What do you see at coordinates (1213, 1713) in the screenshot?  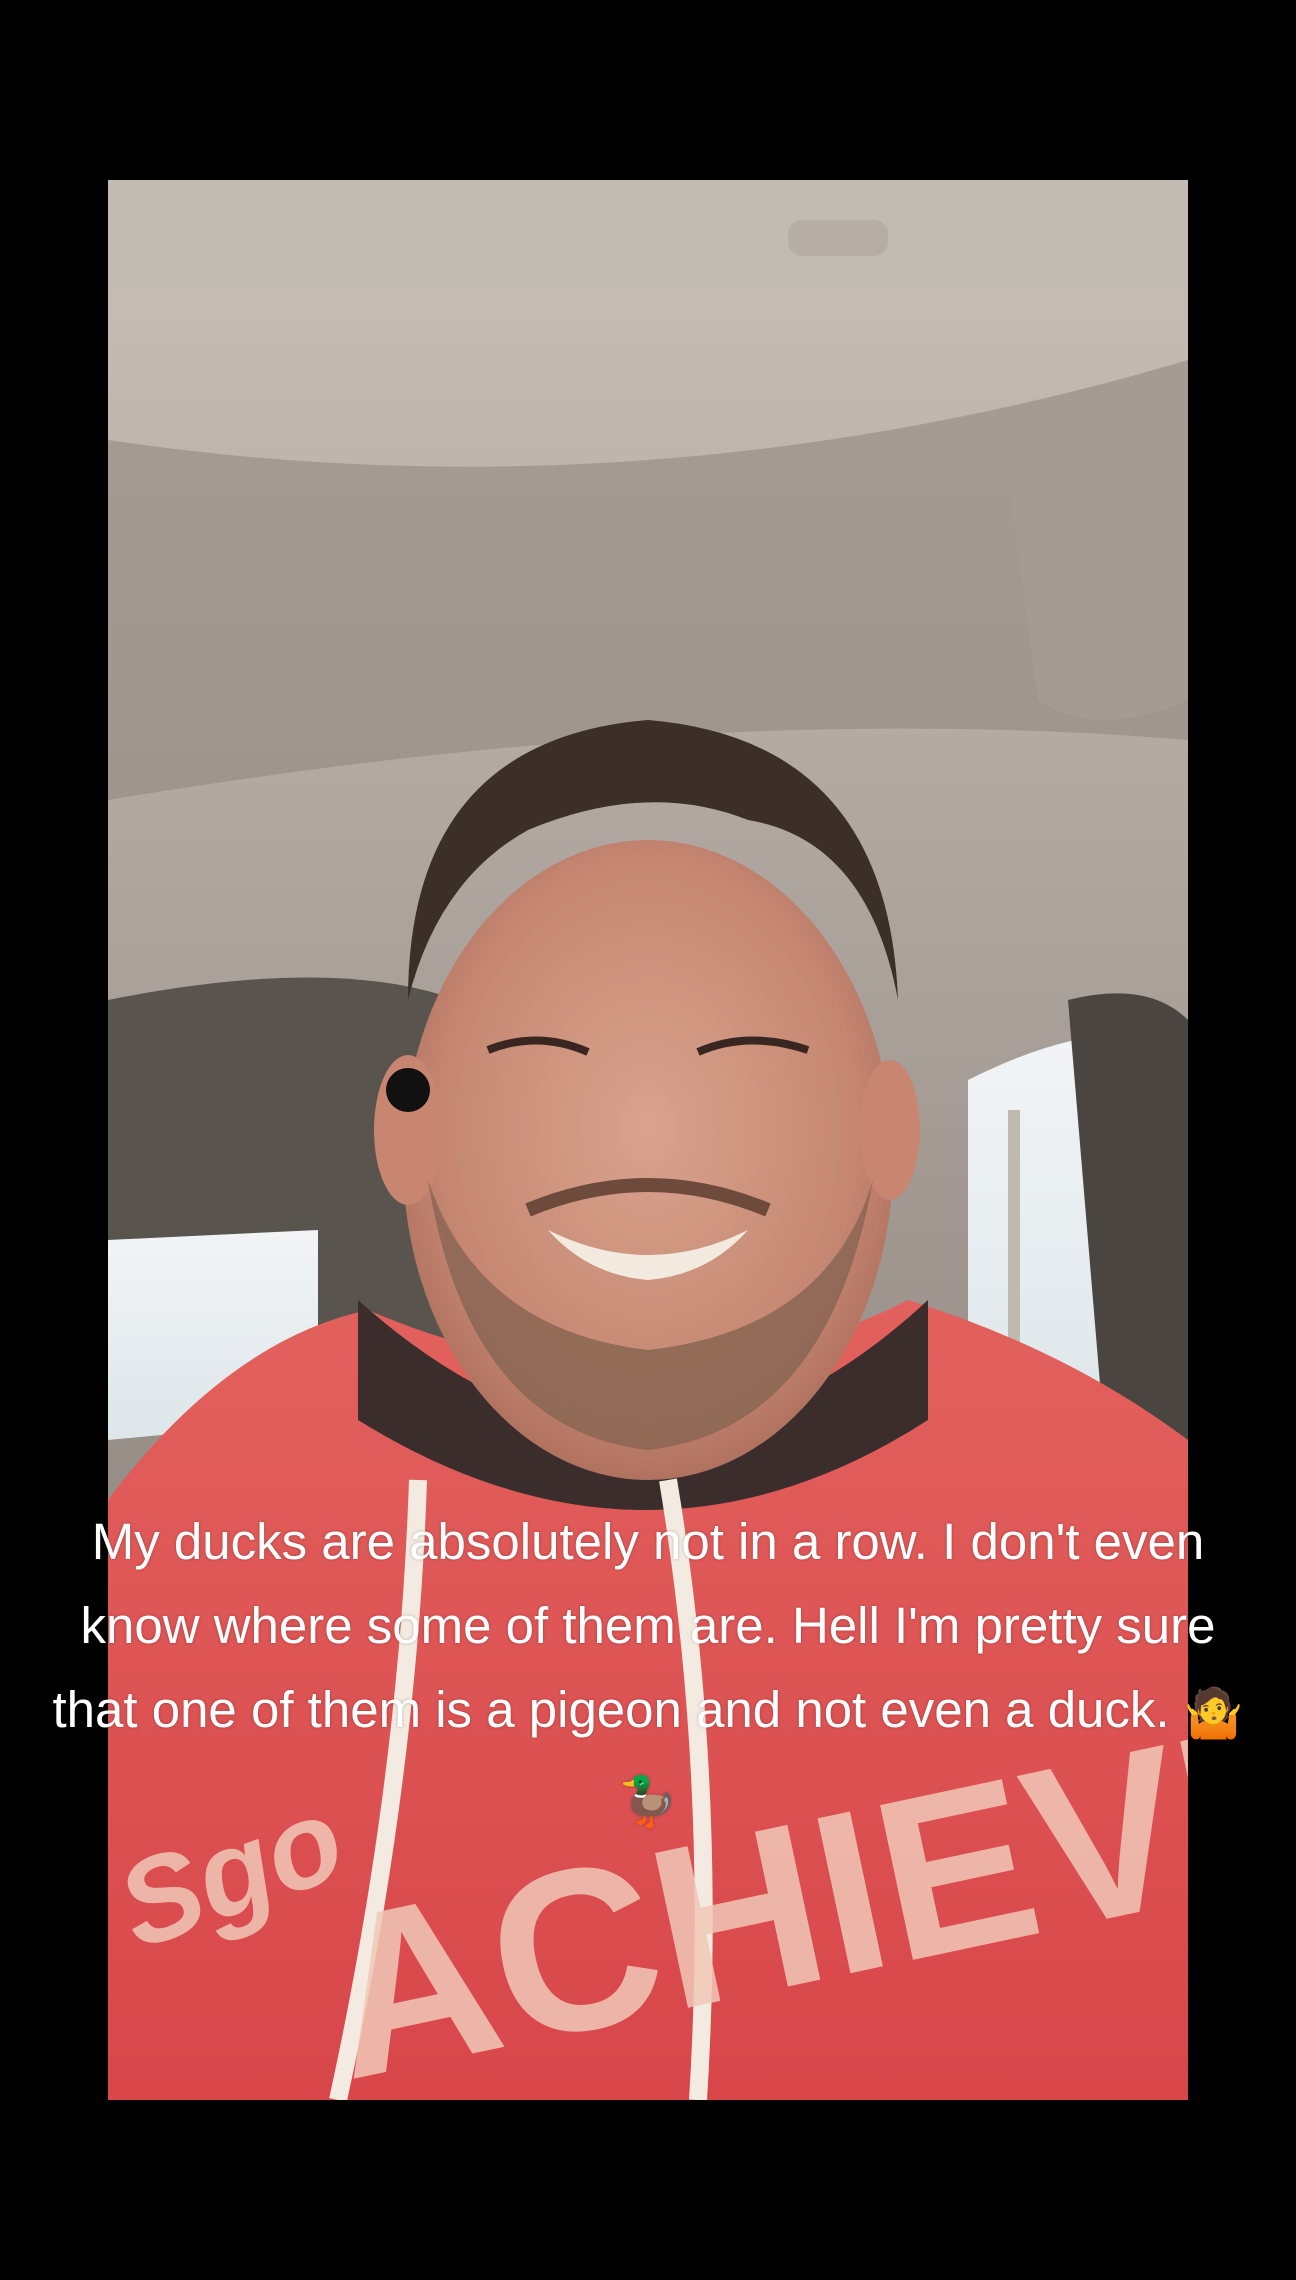 I see `person-shrugging-icon: 🤷` at bounding box center [1213, 1713].